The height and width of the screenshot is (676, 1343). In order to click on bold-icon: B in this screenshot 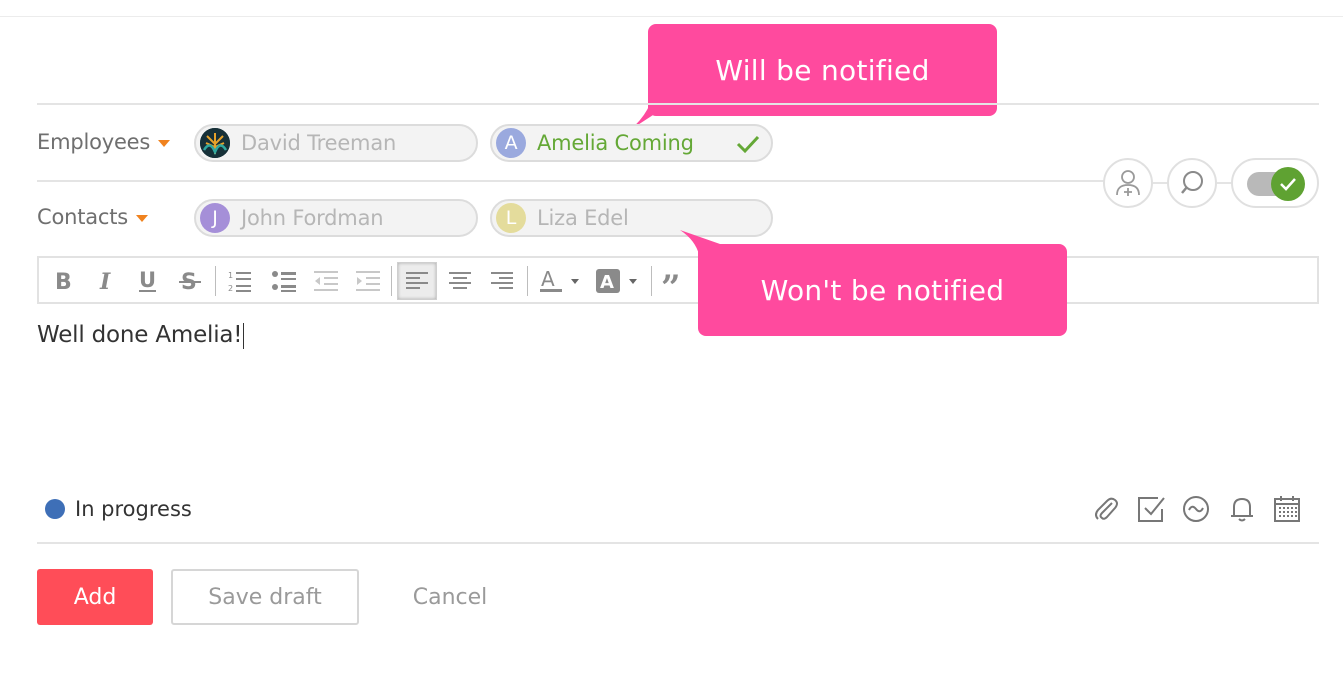, I will do `click(63, 281)`.